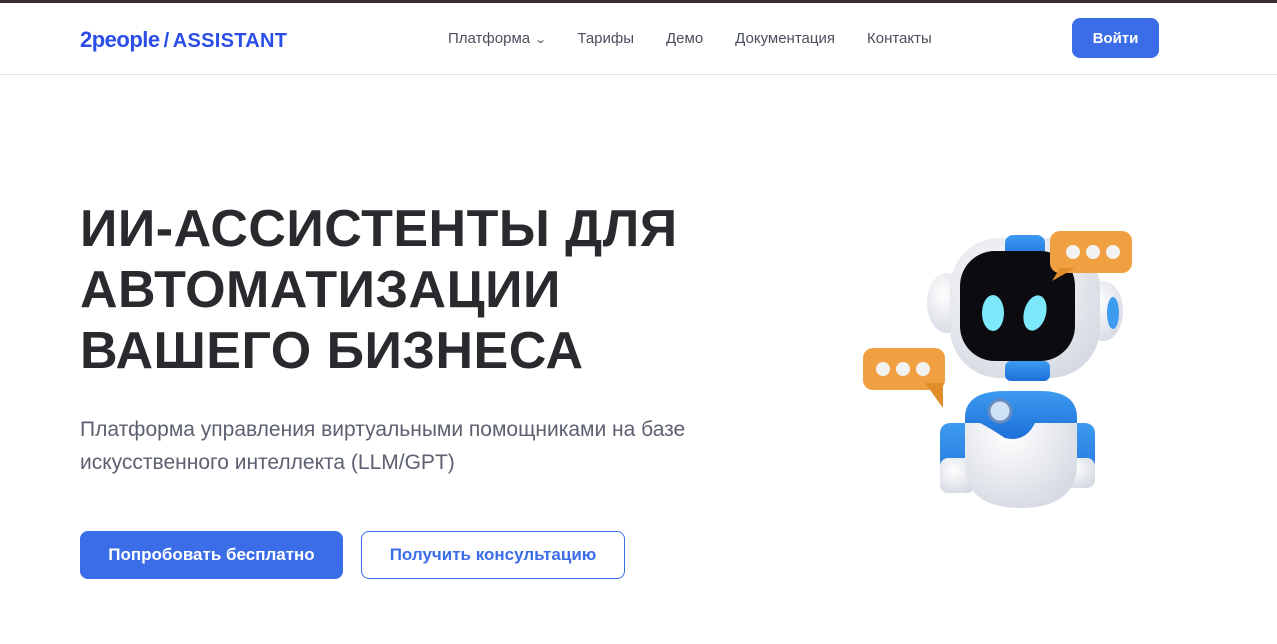  Describe the element at coordinates (1115, 38) in the screenshot. I see `login-button: Войти` at that location.